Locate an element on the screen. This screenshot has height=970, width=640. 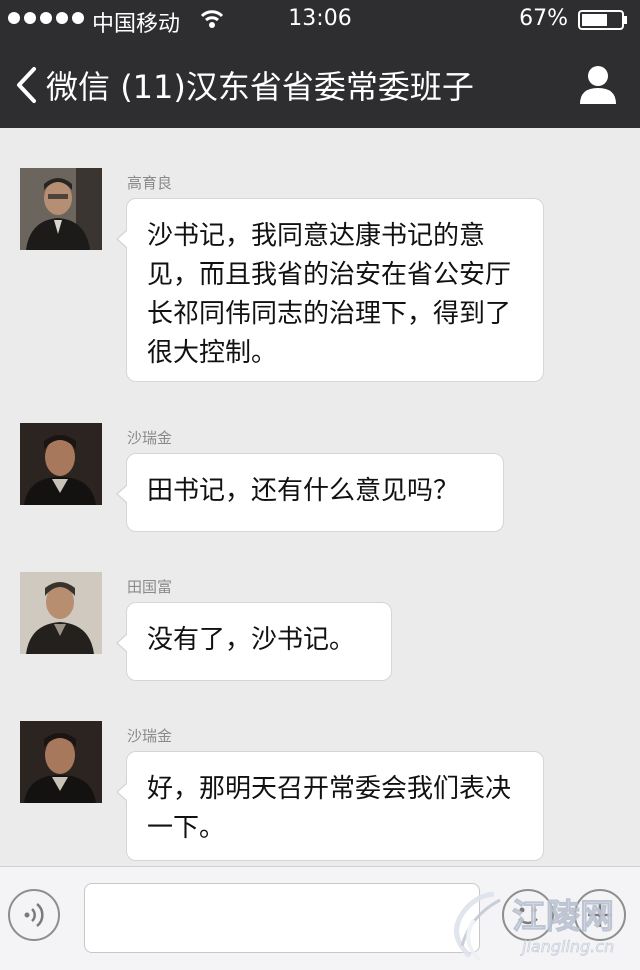
sender-name: 田国富 is located at coordinates (150, 587).